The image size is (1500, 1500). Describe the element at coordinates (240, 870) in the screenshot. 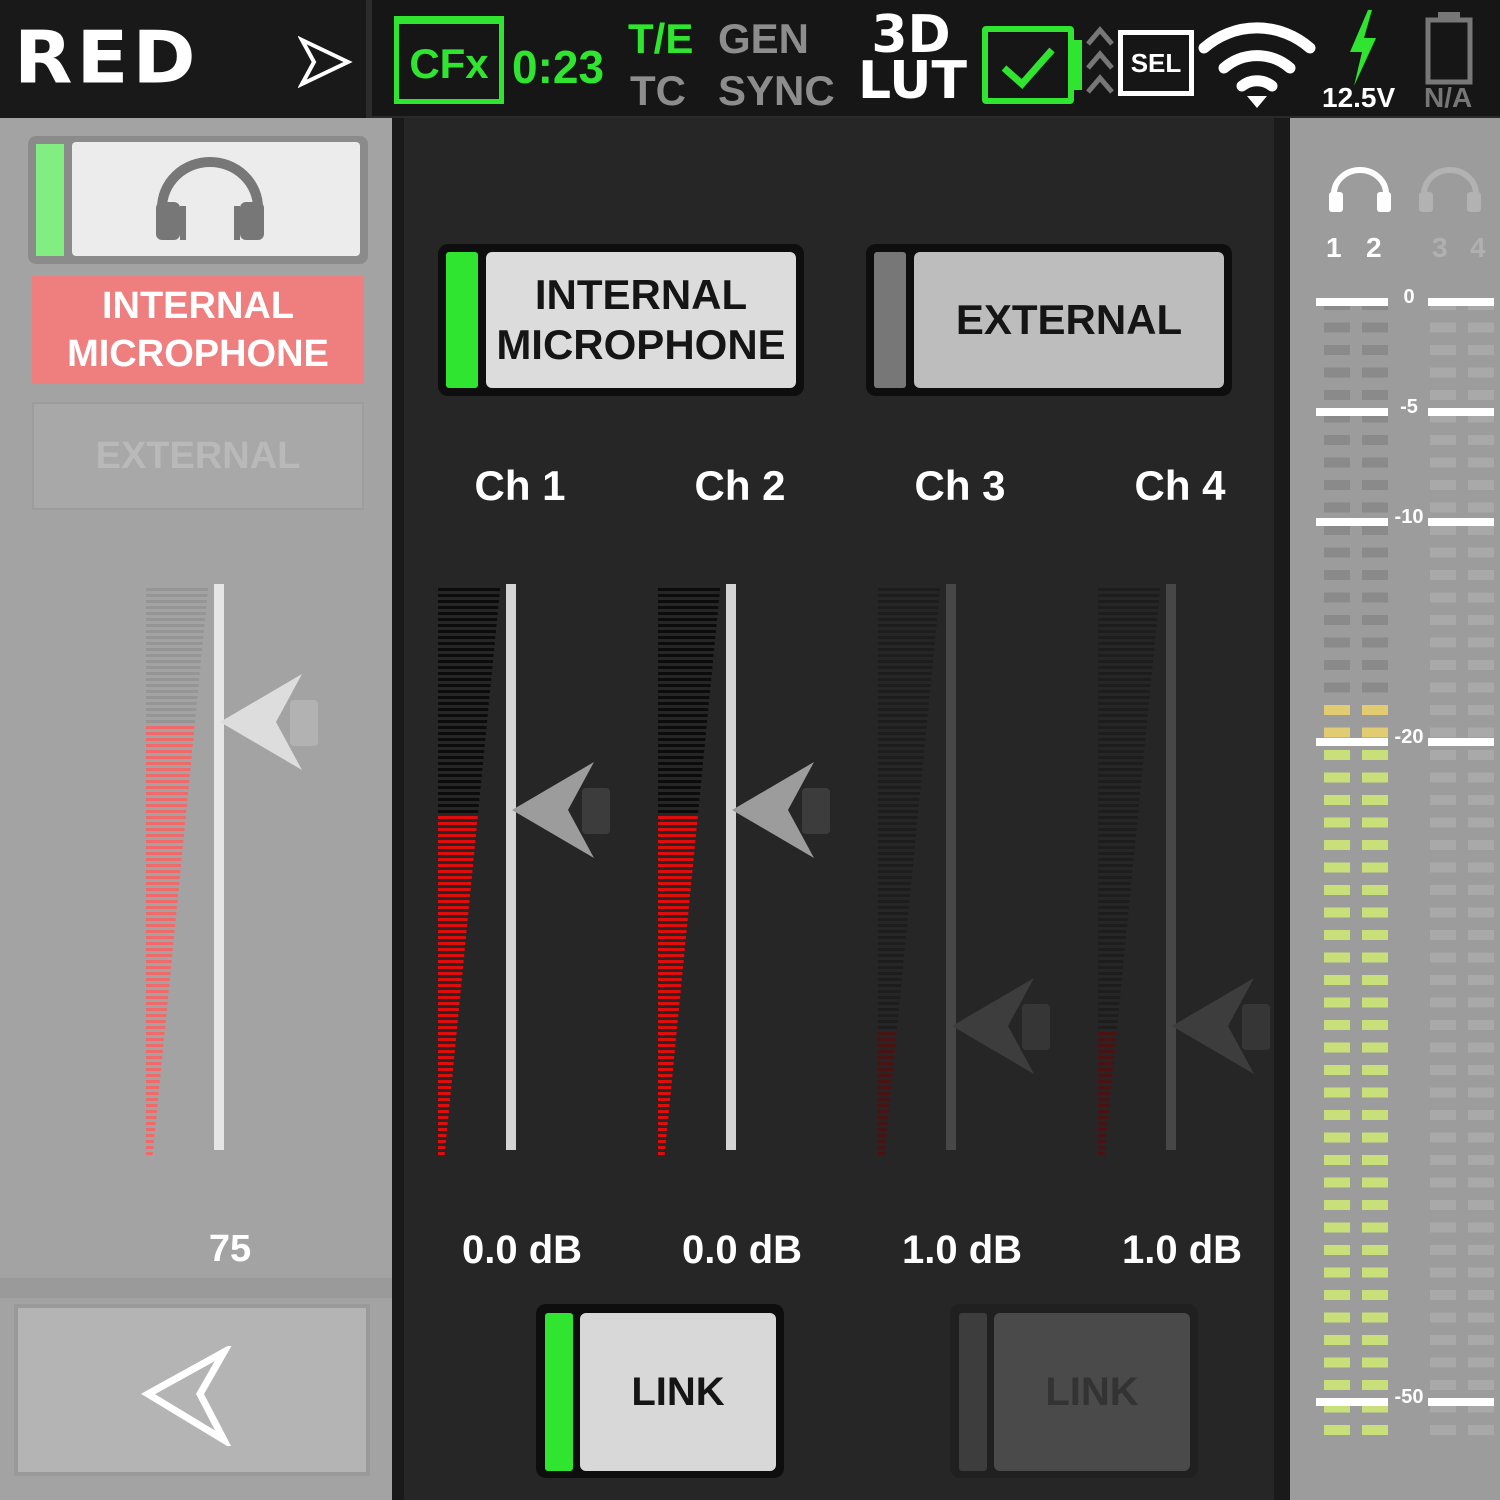

I see `headphone-volume-slider` at that location.